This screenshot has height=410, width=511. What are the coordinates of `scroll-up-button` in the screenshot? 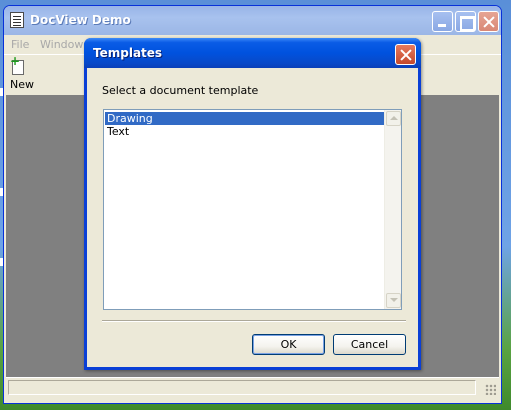 It's located at (393, 118).